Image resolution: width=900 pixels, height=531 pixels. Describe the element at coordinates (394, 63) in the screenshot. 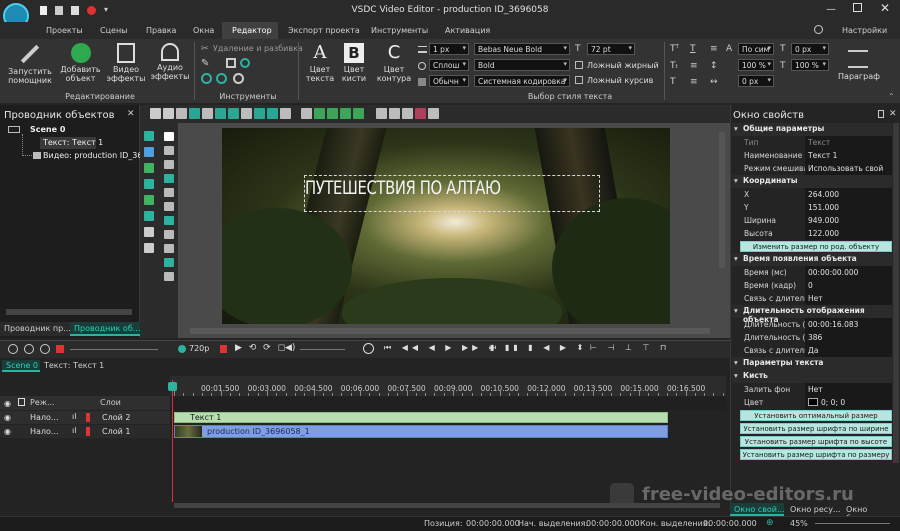

I see `outline-color-button: C Цвет контура` at that location.